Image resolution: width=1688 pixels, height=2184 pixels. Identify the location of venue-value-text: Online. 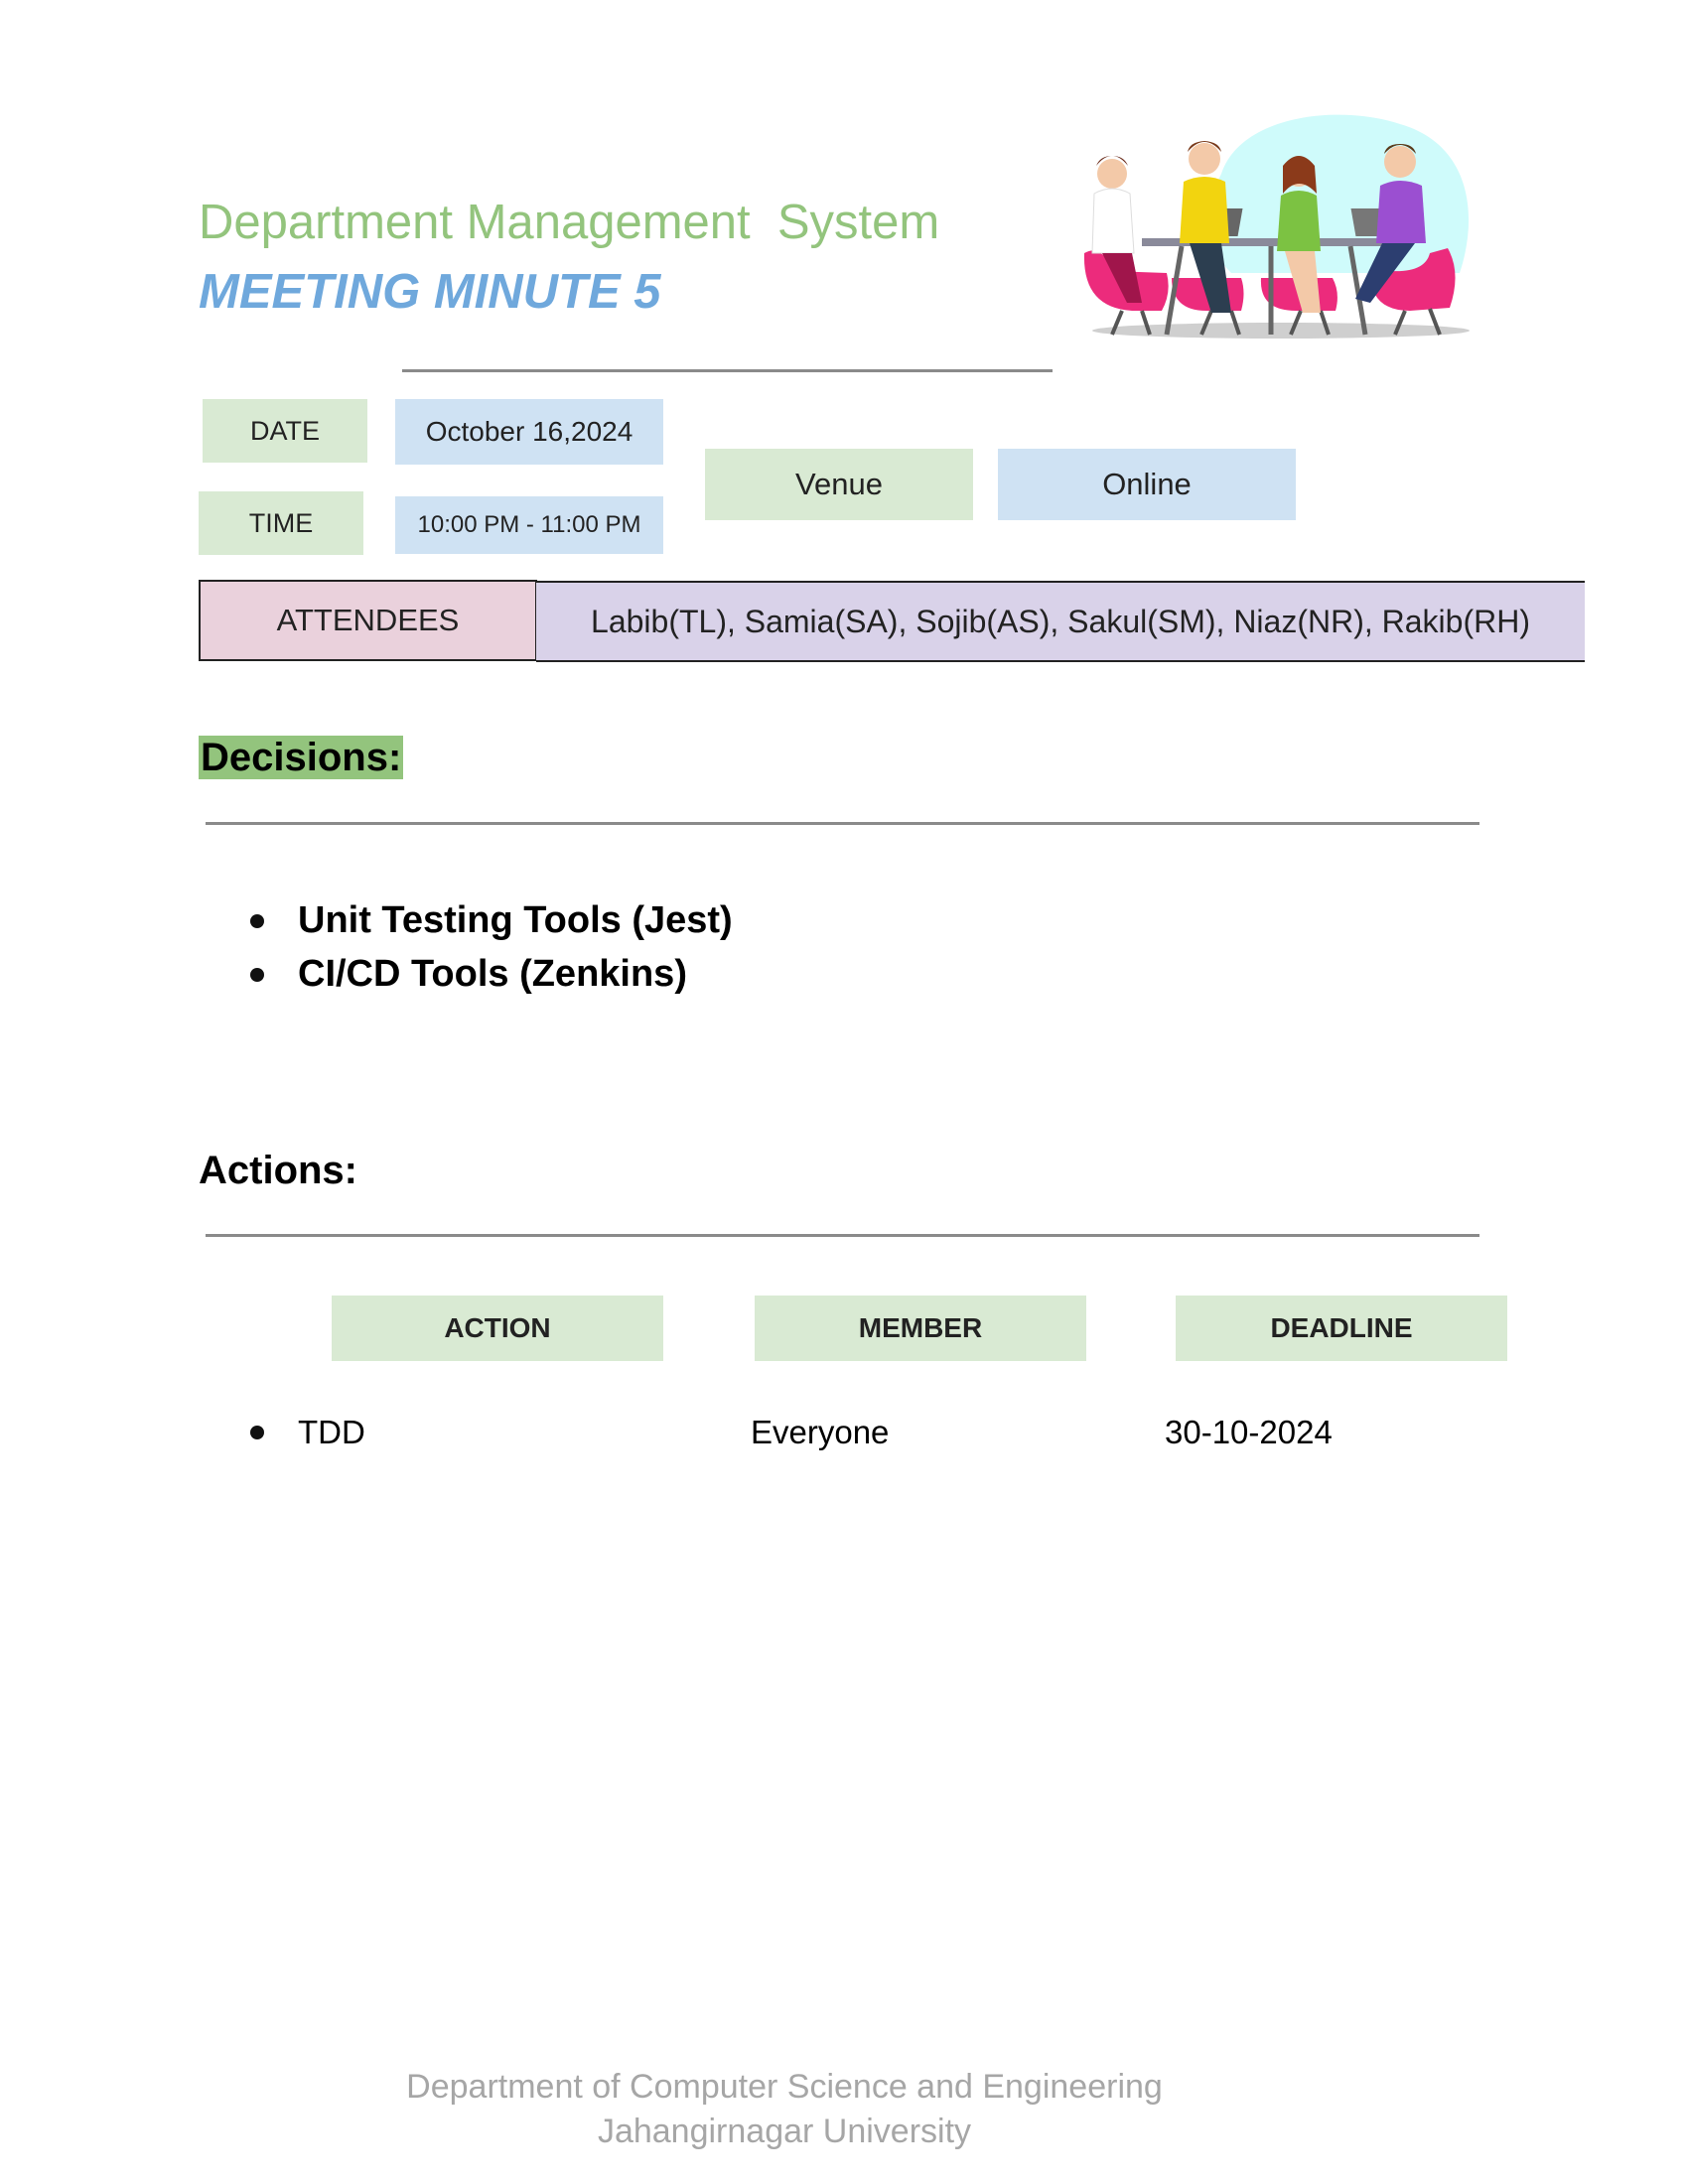
(1147, 484).